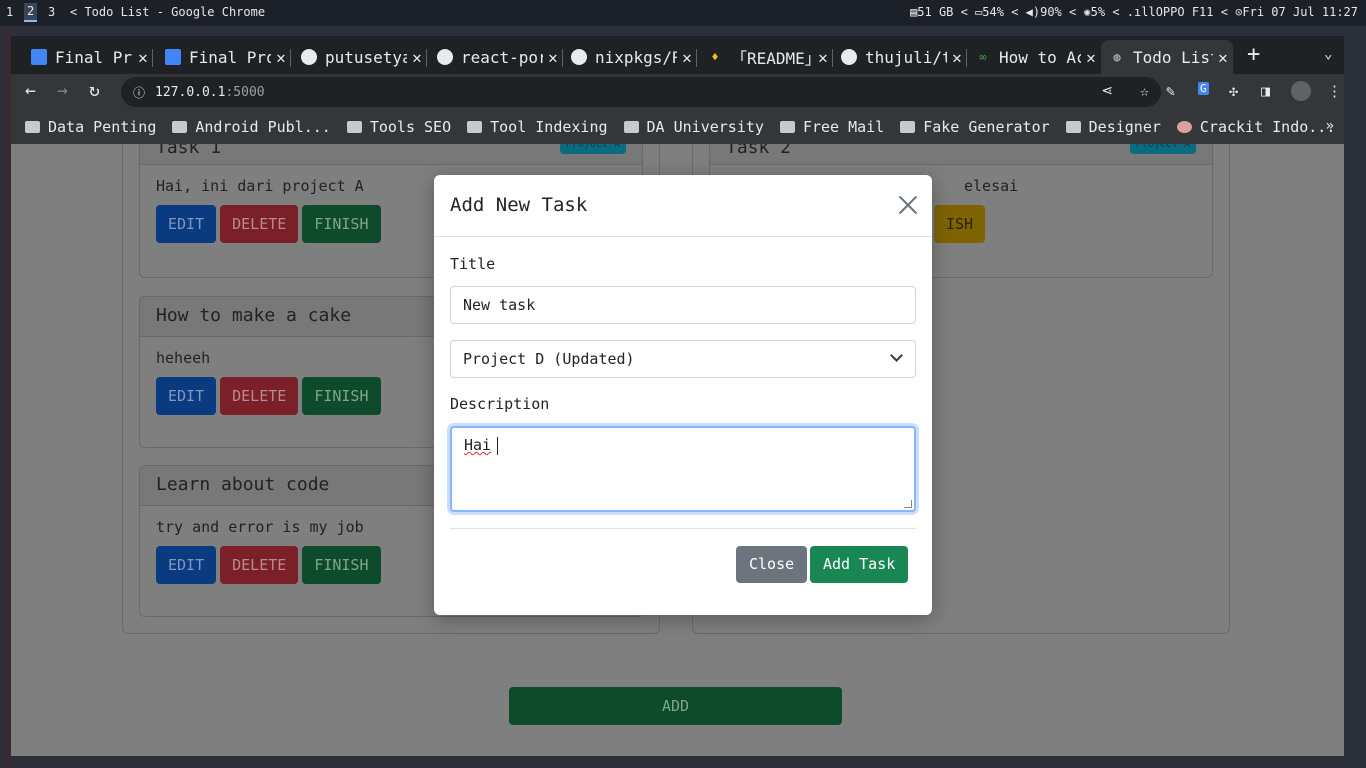 The image size is (1366, 768). I want to click on tab-readme: ♦ 「README」 ✕, so click(766, 57).